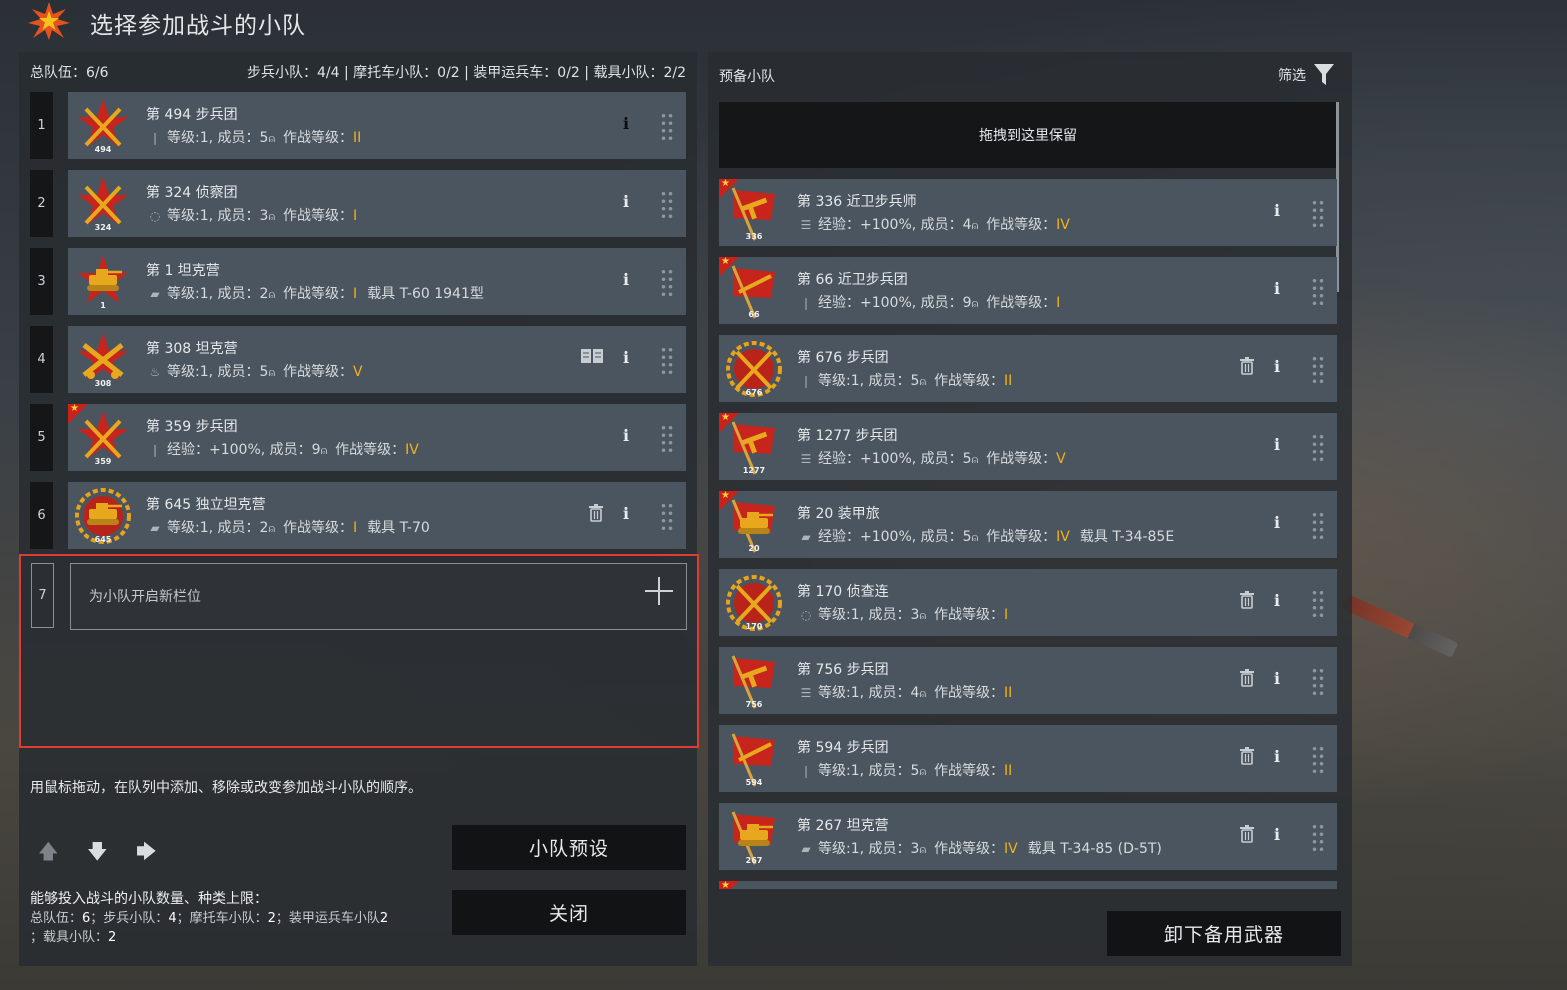 This screenshot has width=1567, height=990. Describe the element at coordinates (569, 912) in the screenshot. I see `close-button: 关闭` at that location.